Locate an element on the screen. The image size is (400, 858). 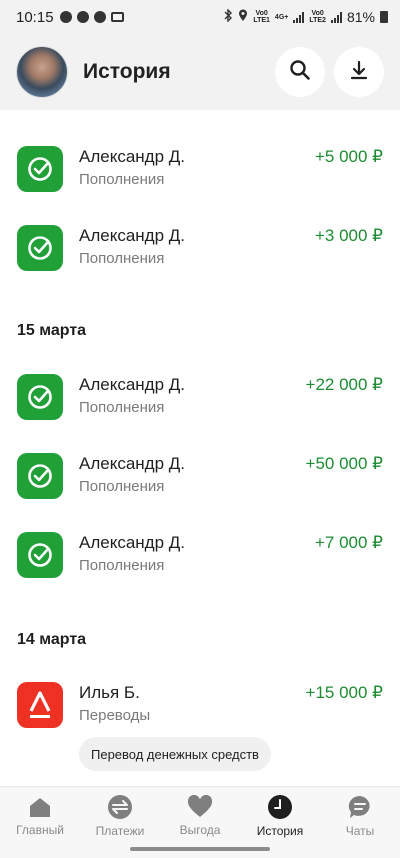
battery-percent: 81% is located at coordinates (360, 17).